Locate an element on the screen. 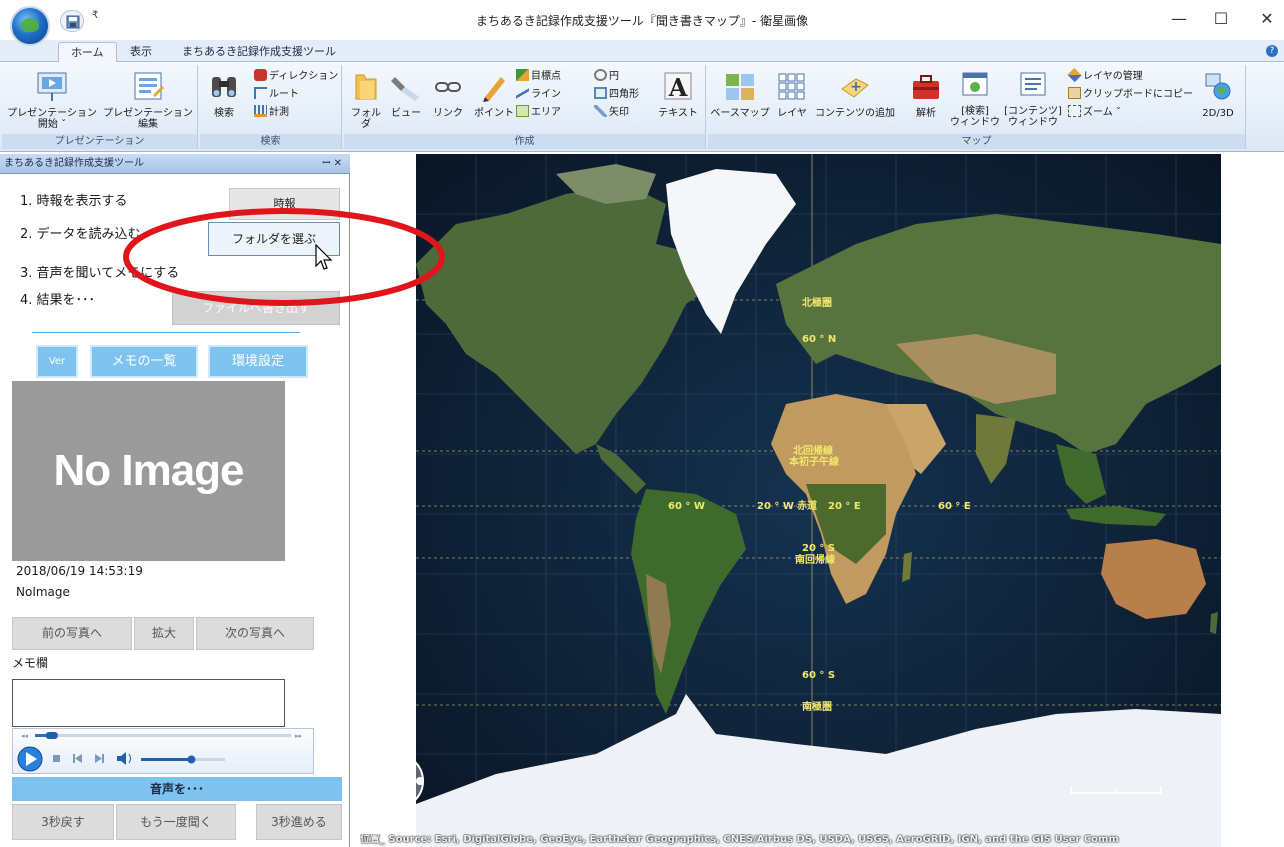 This screenshot has height=847, width=1284. view-button: ビュー is located at coordinates (406, 95).